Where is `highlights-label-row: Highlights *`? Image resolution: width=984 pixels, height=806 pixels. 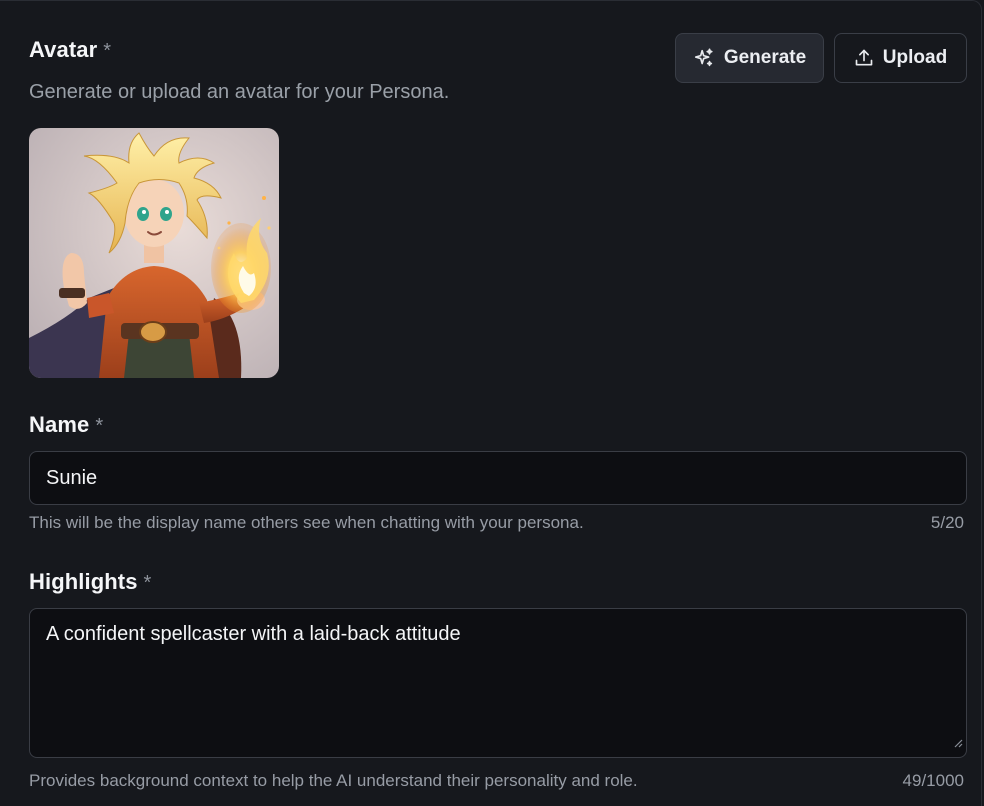 highlights-label-row: Highlights * is located at coordinates (90, 582).